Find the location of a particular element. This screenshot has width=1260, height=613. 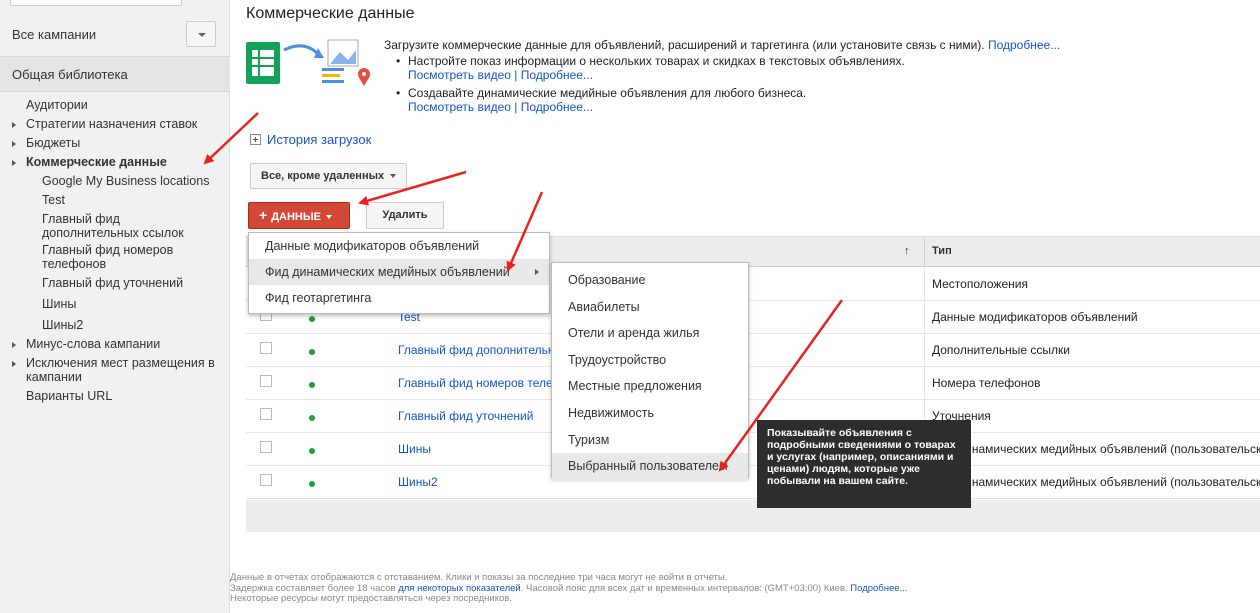

tree-item-placement-exclusions: Исключения мест размещения в кампании is located at coordinates (115, 369).